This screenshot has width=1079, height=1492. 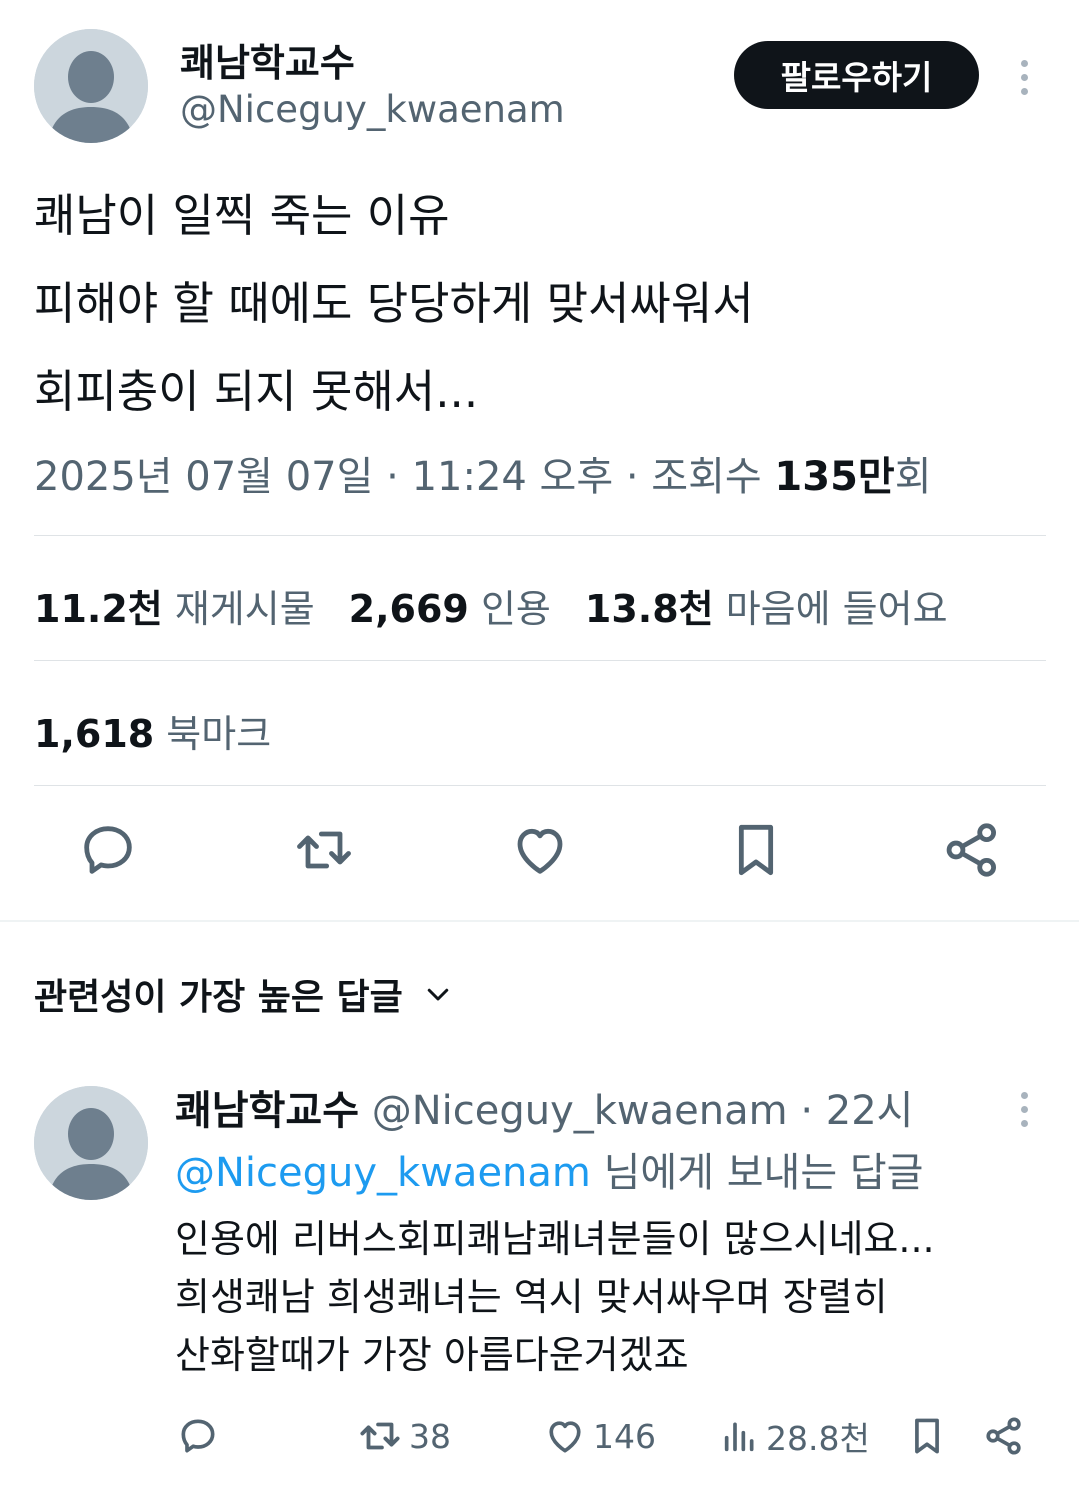 What do you see at coordinates (856, 75) in the screenshot?
I see `follow-button: 팔로우하기` at bounding box center [856, 75].